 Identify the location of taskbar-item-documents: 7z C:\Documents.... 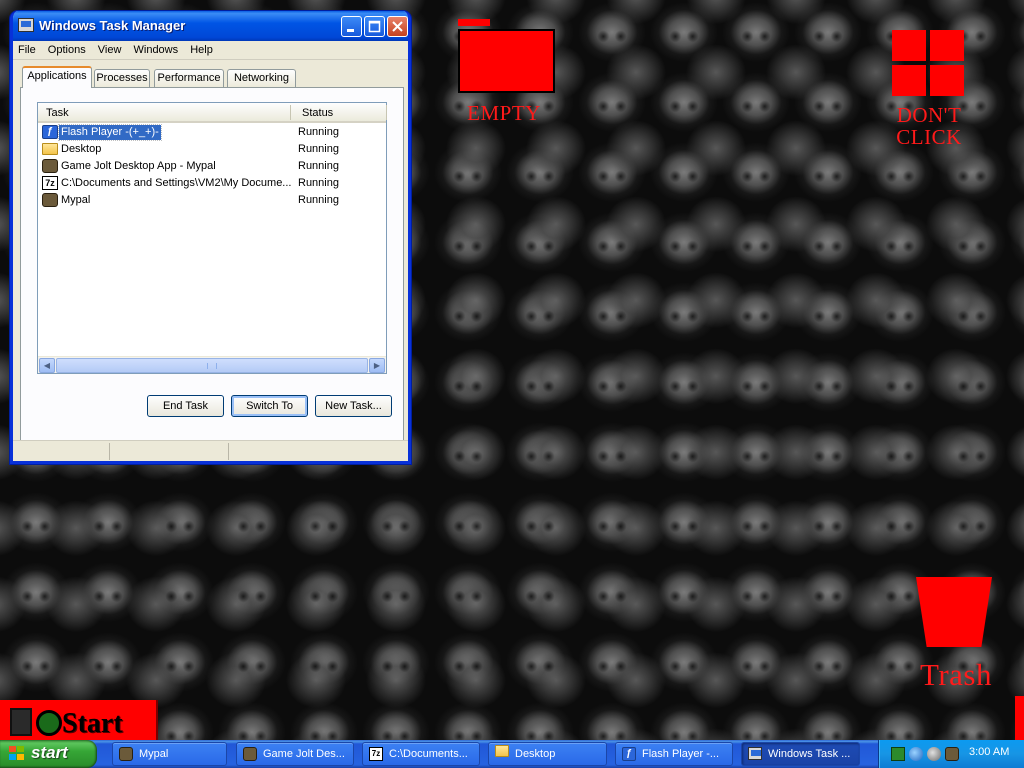
(421, 754).